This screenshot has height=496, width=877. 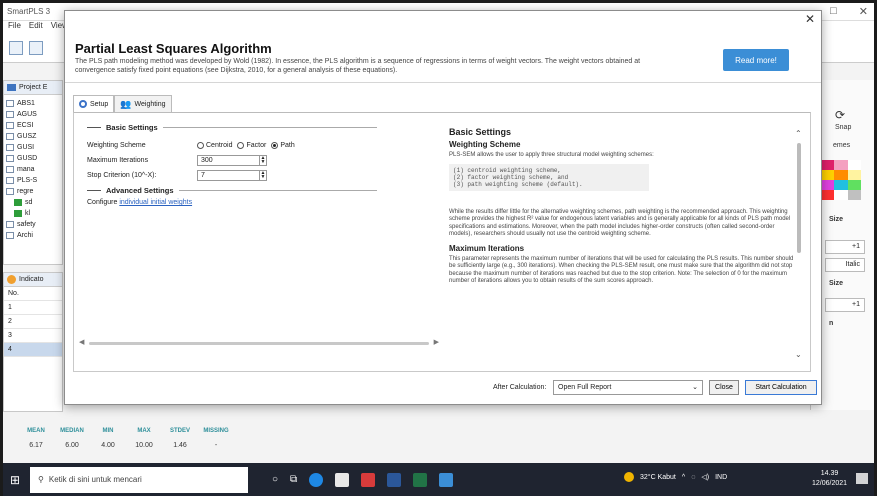 I want to click on stat-header: MEDIAN, so click(x=72, y=431).